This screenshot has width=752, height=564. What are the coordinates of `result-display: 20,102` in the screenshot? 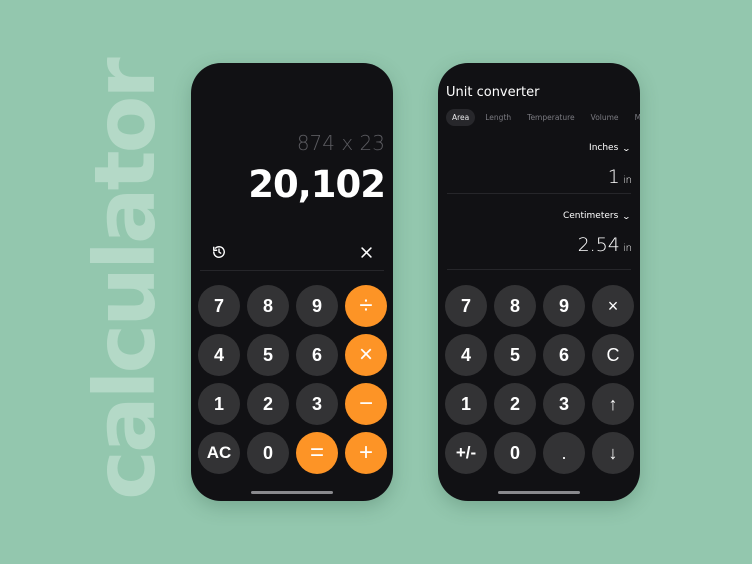 It's located at (317, 184).